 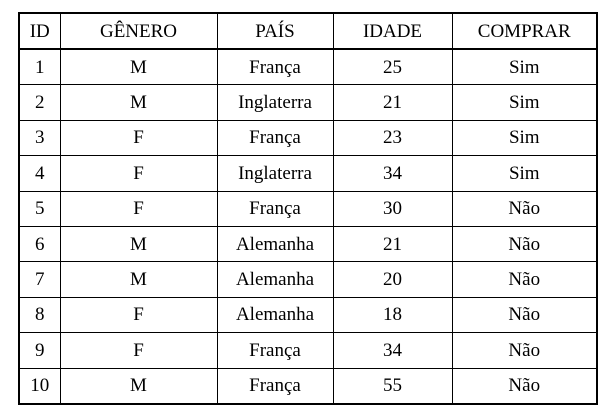 I want to click on table-row: 1 M França 25 Sim, so click(x=308, y=67).